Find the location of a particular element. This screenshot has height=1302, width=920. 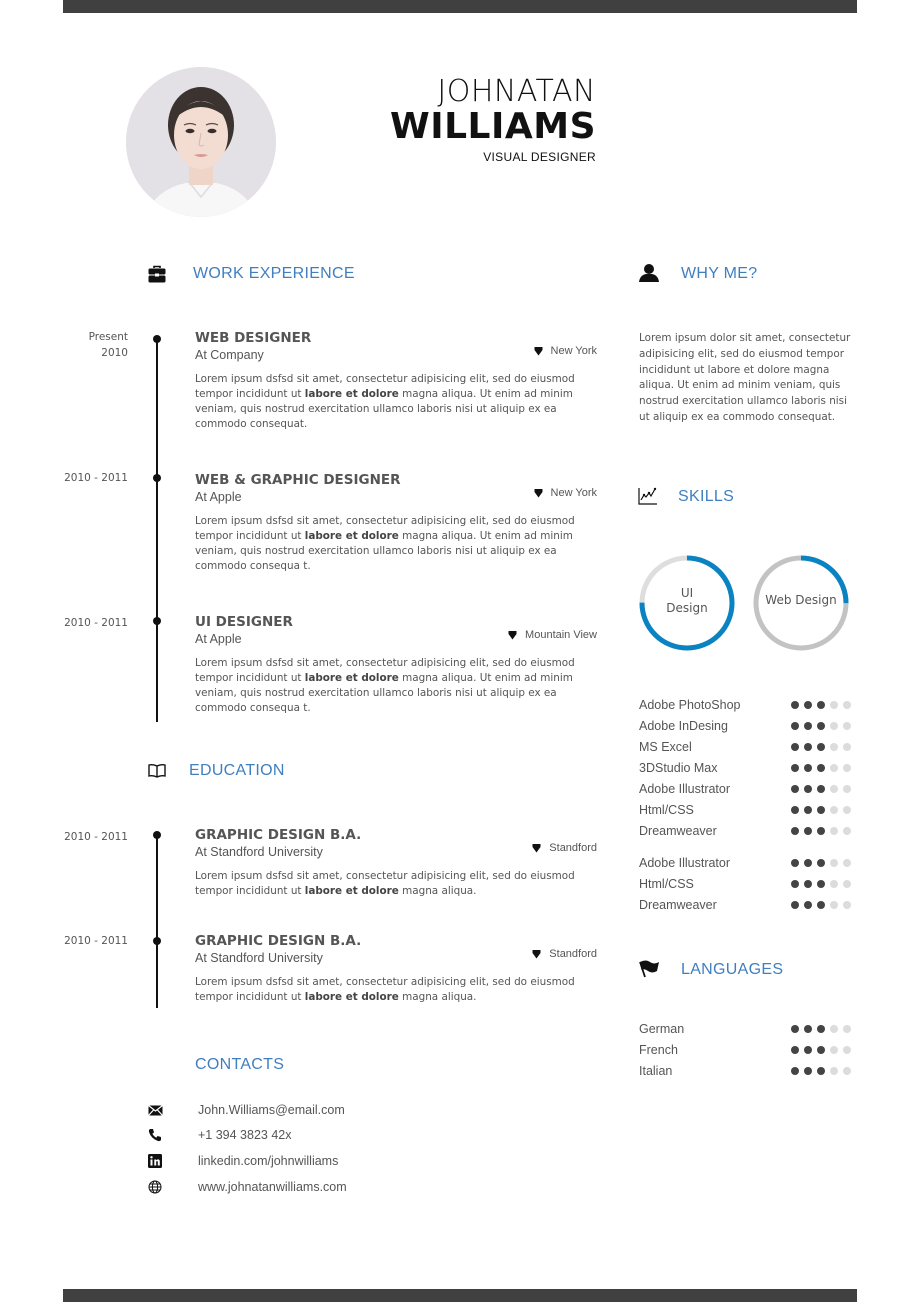

skill-ring-label: Web Design is located at coordinates (801, 600).